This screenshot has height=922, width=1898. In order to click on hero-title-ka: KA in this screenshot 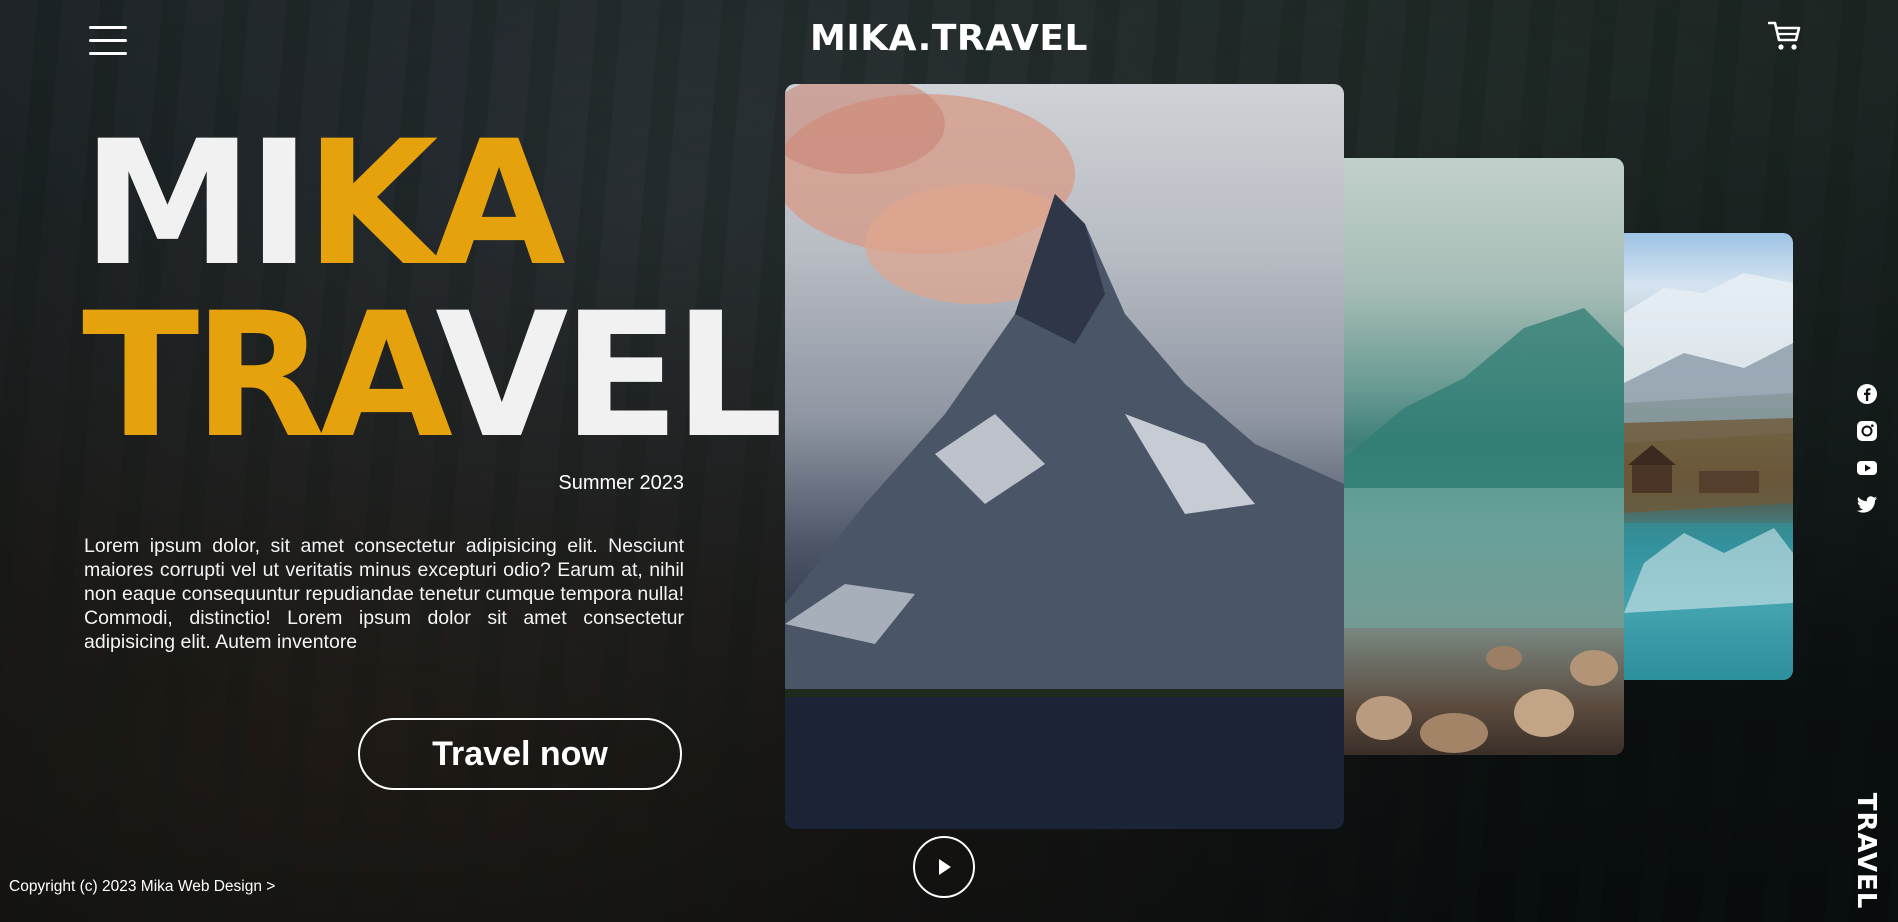, I will do `click(435, 203)`.